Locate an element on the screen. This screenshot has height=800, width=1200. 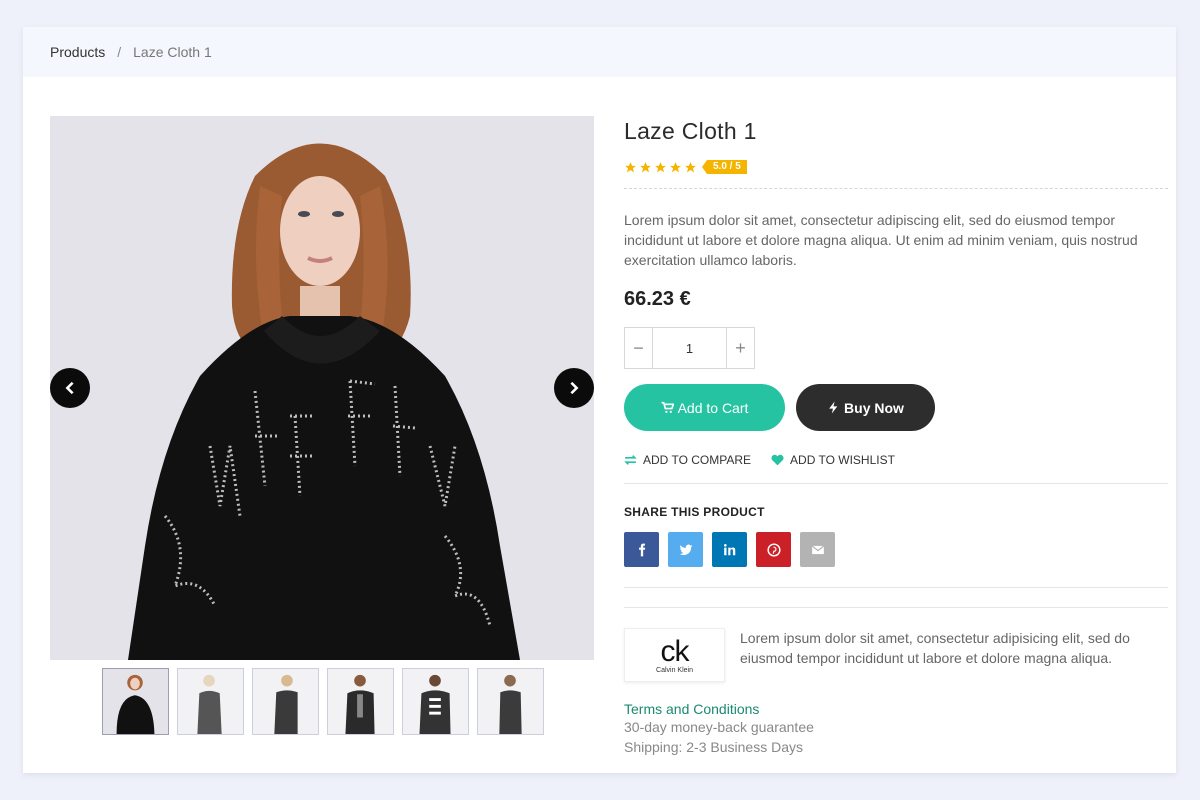
twitter-icon is located at coordinates (685, 549).